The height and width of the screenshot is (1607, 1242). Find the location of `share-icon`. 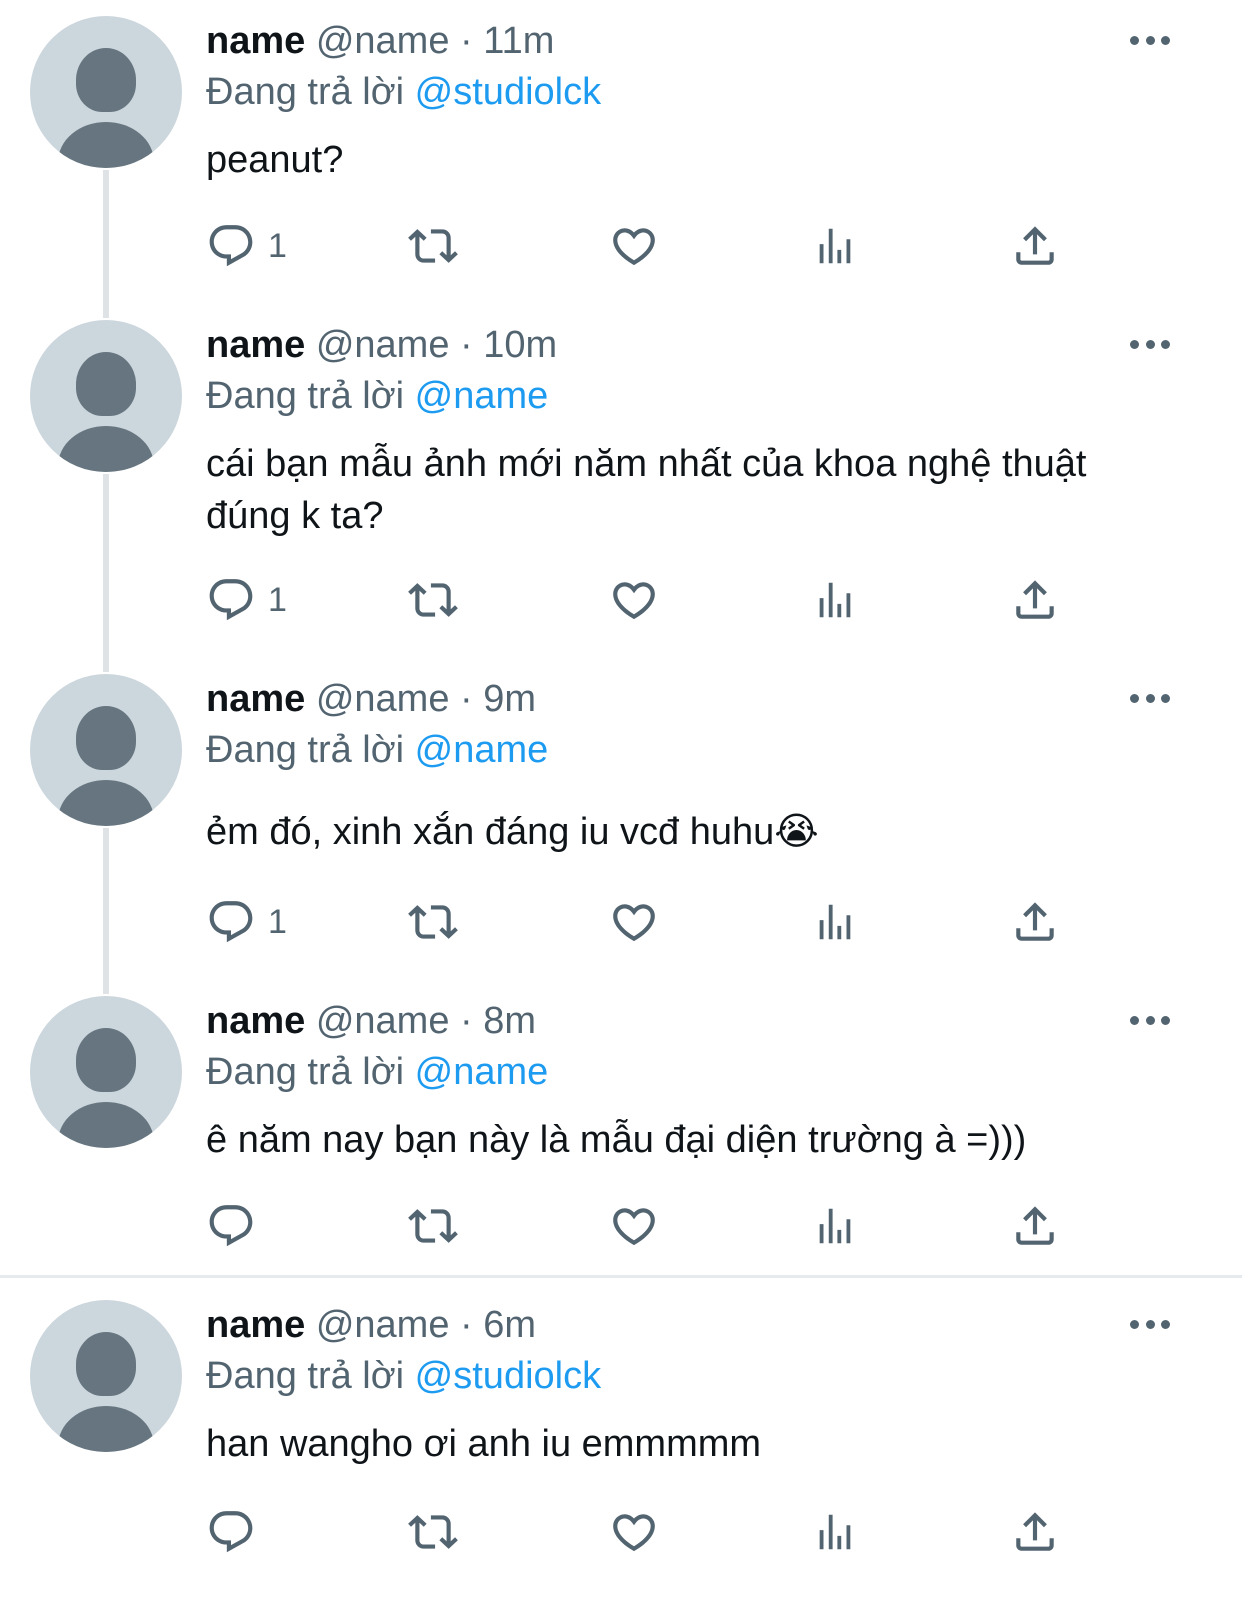

share-icon is located at coordinates (1035, 1225).